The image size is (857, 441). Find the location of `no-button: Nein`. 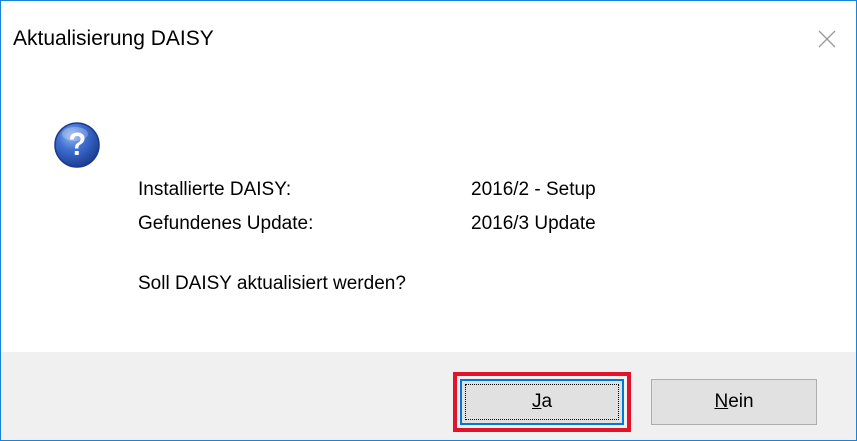

no-button: Nein is located at coordinates (734, 402).